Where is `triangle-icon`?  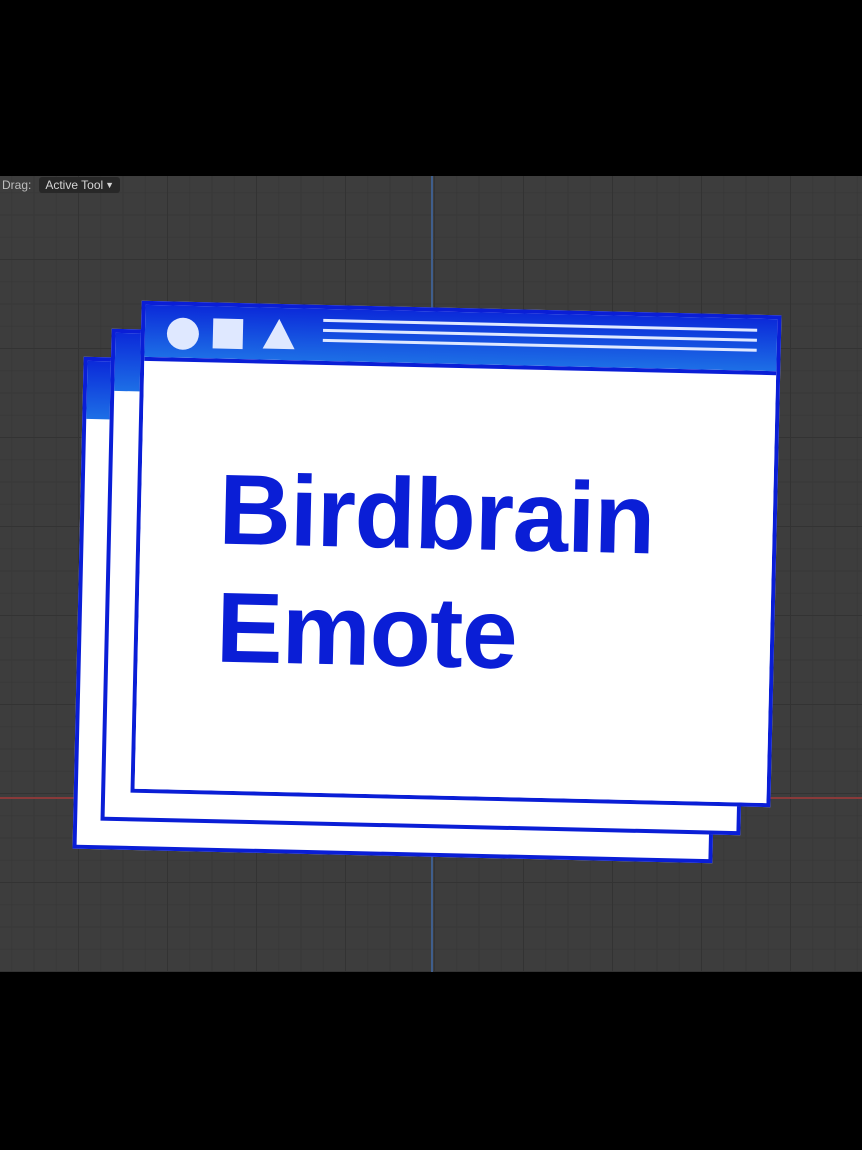 triangle-icon is located at coordinates (279, 334).